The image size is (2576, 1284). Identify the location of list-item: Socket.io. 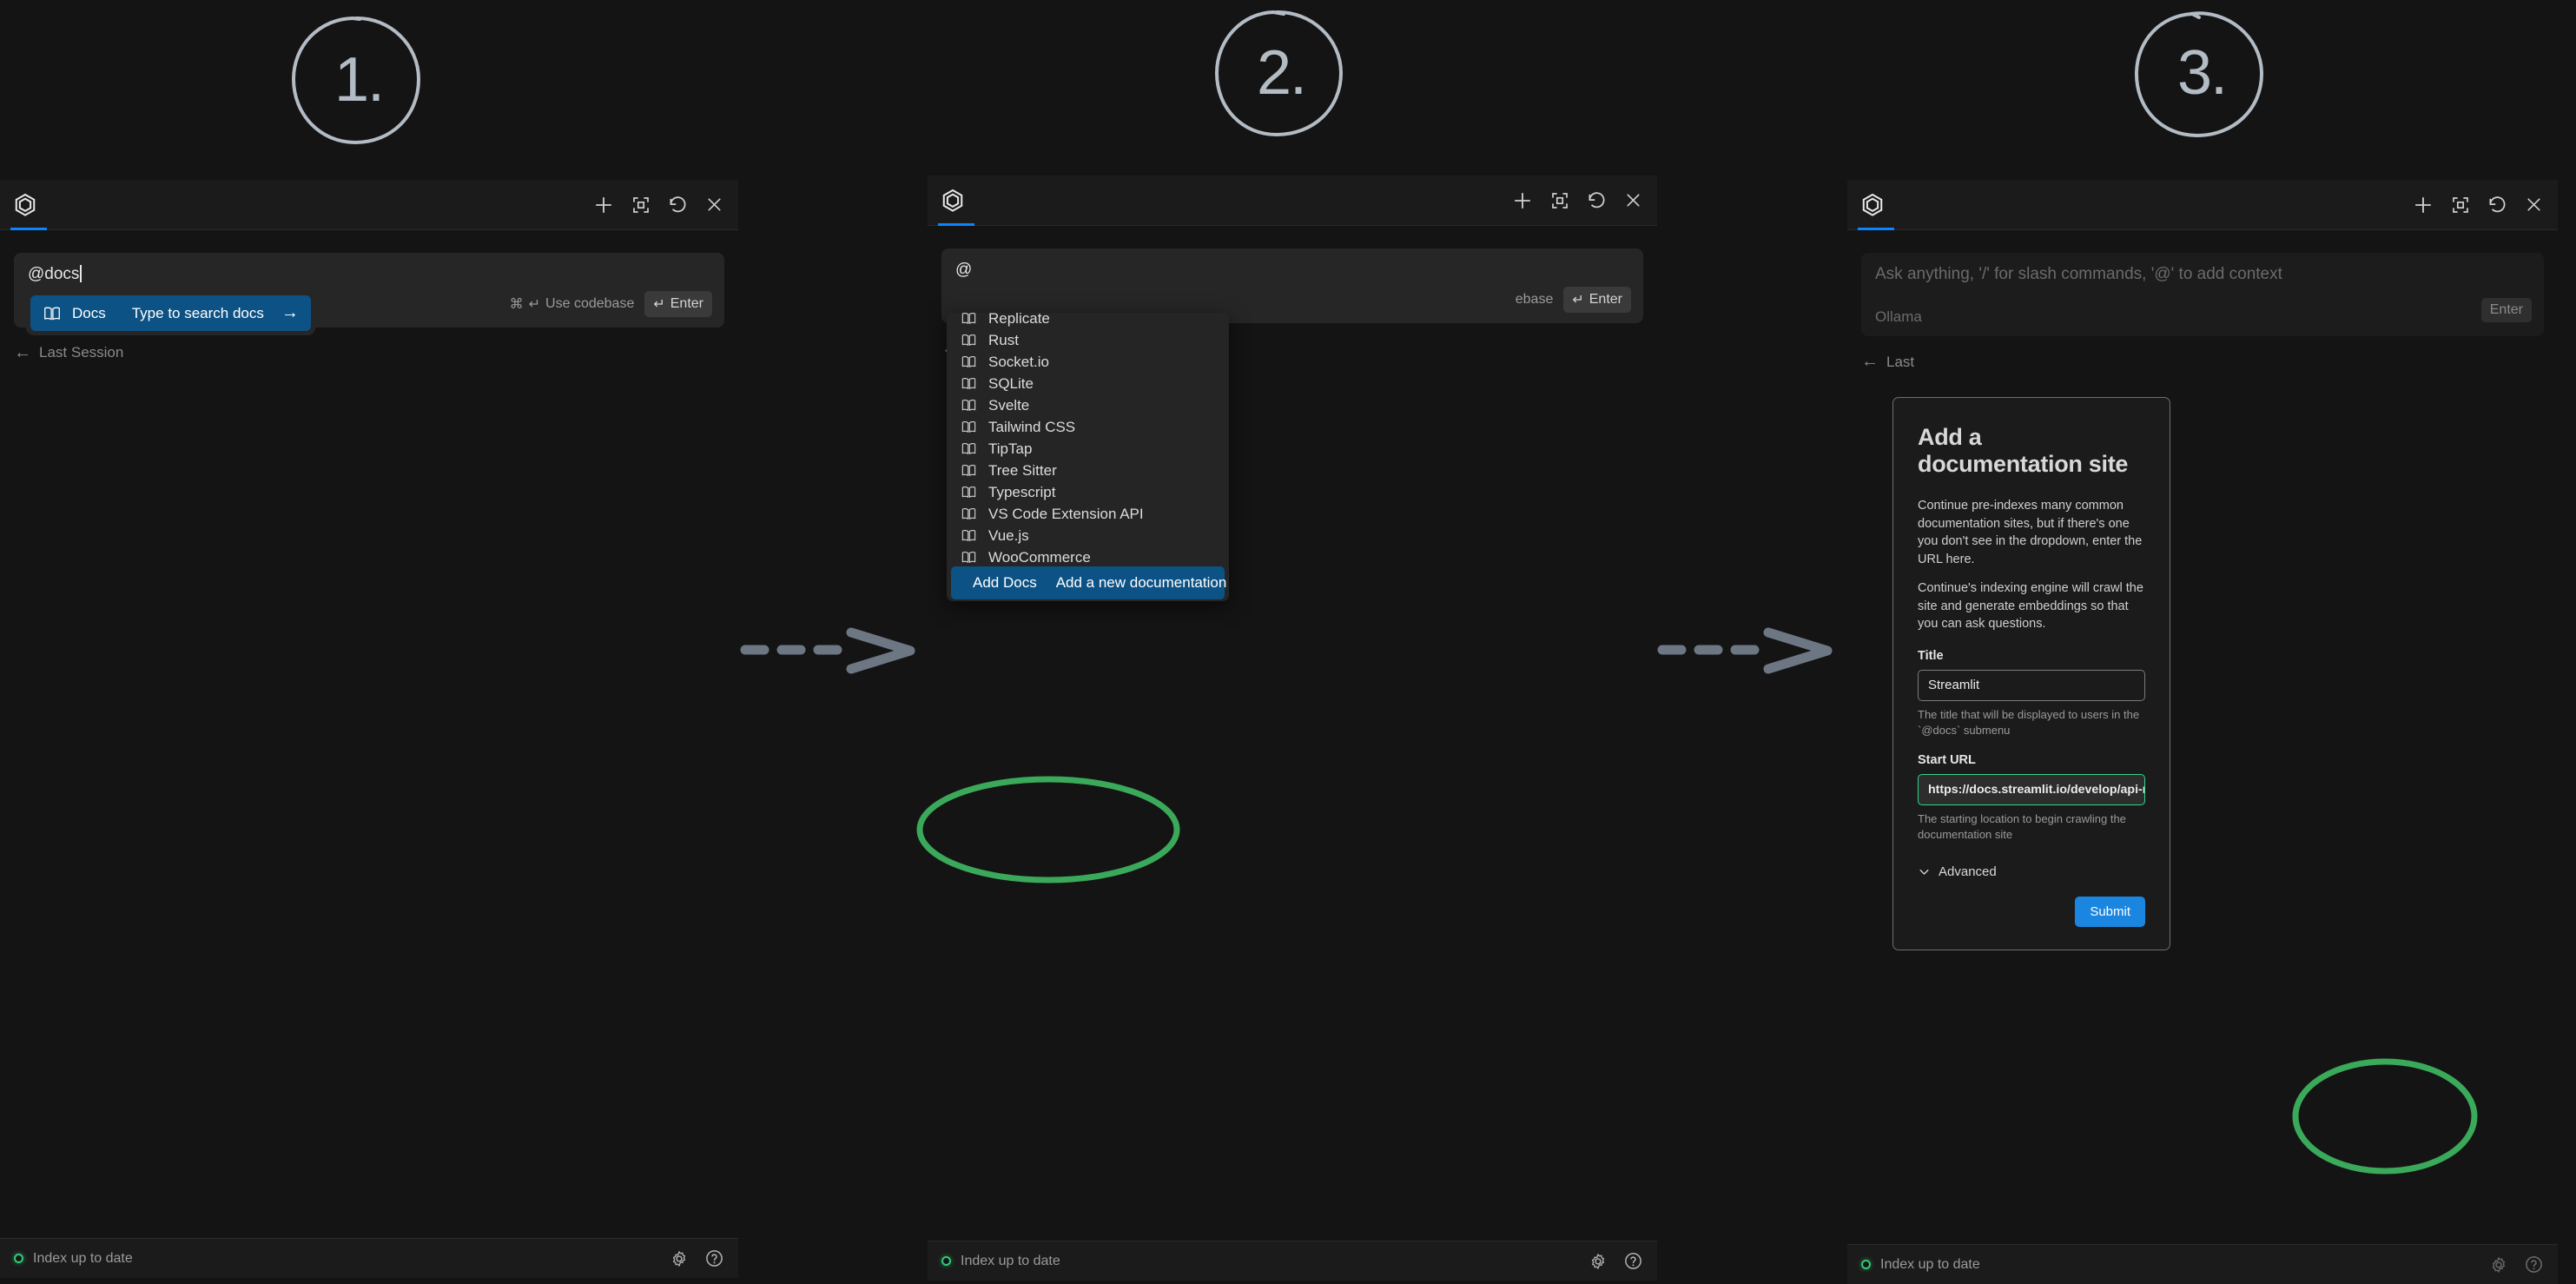
(1088, 362).